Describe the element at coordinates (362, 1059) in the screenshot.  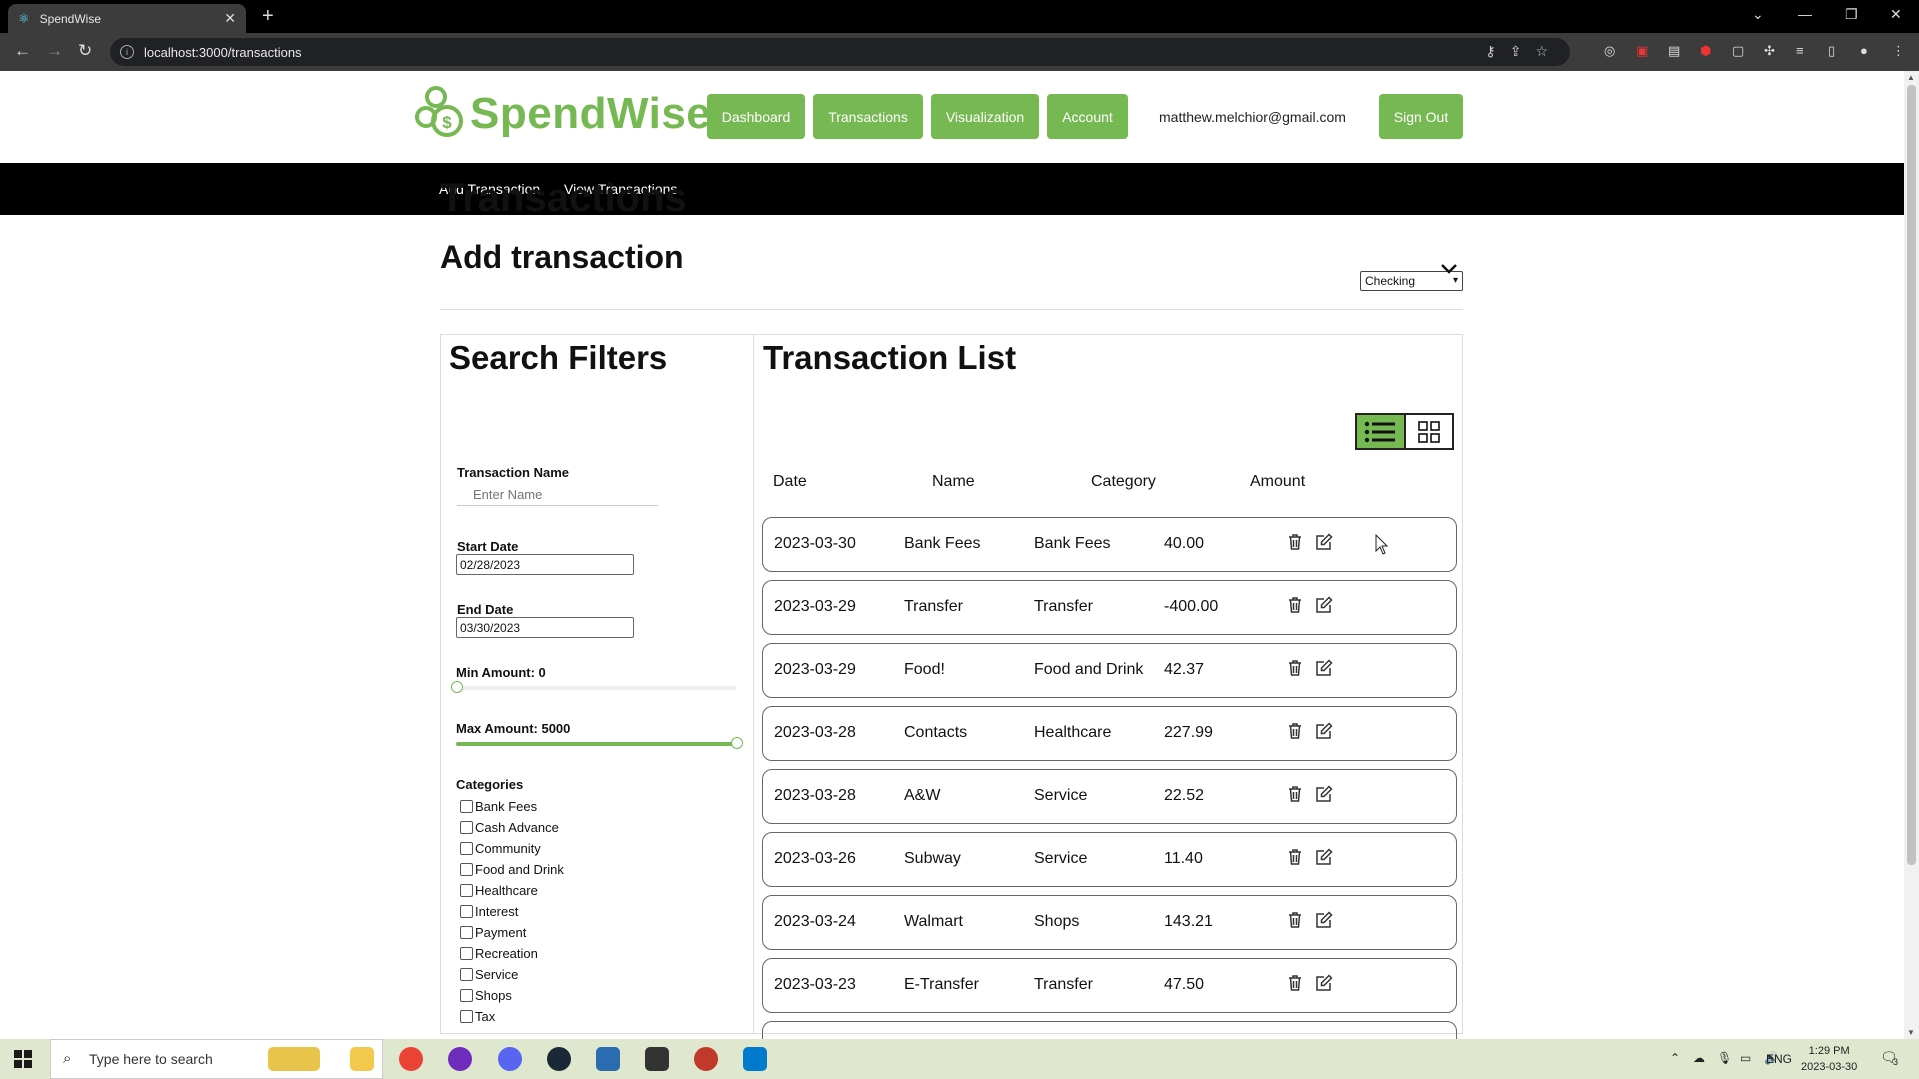
I see `file-explorer-icon` at that location.